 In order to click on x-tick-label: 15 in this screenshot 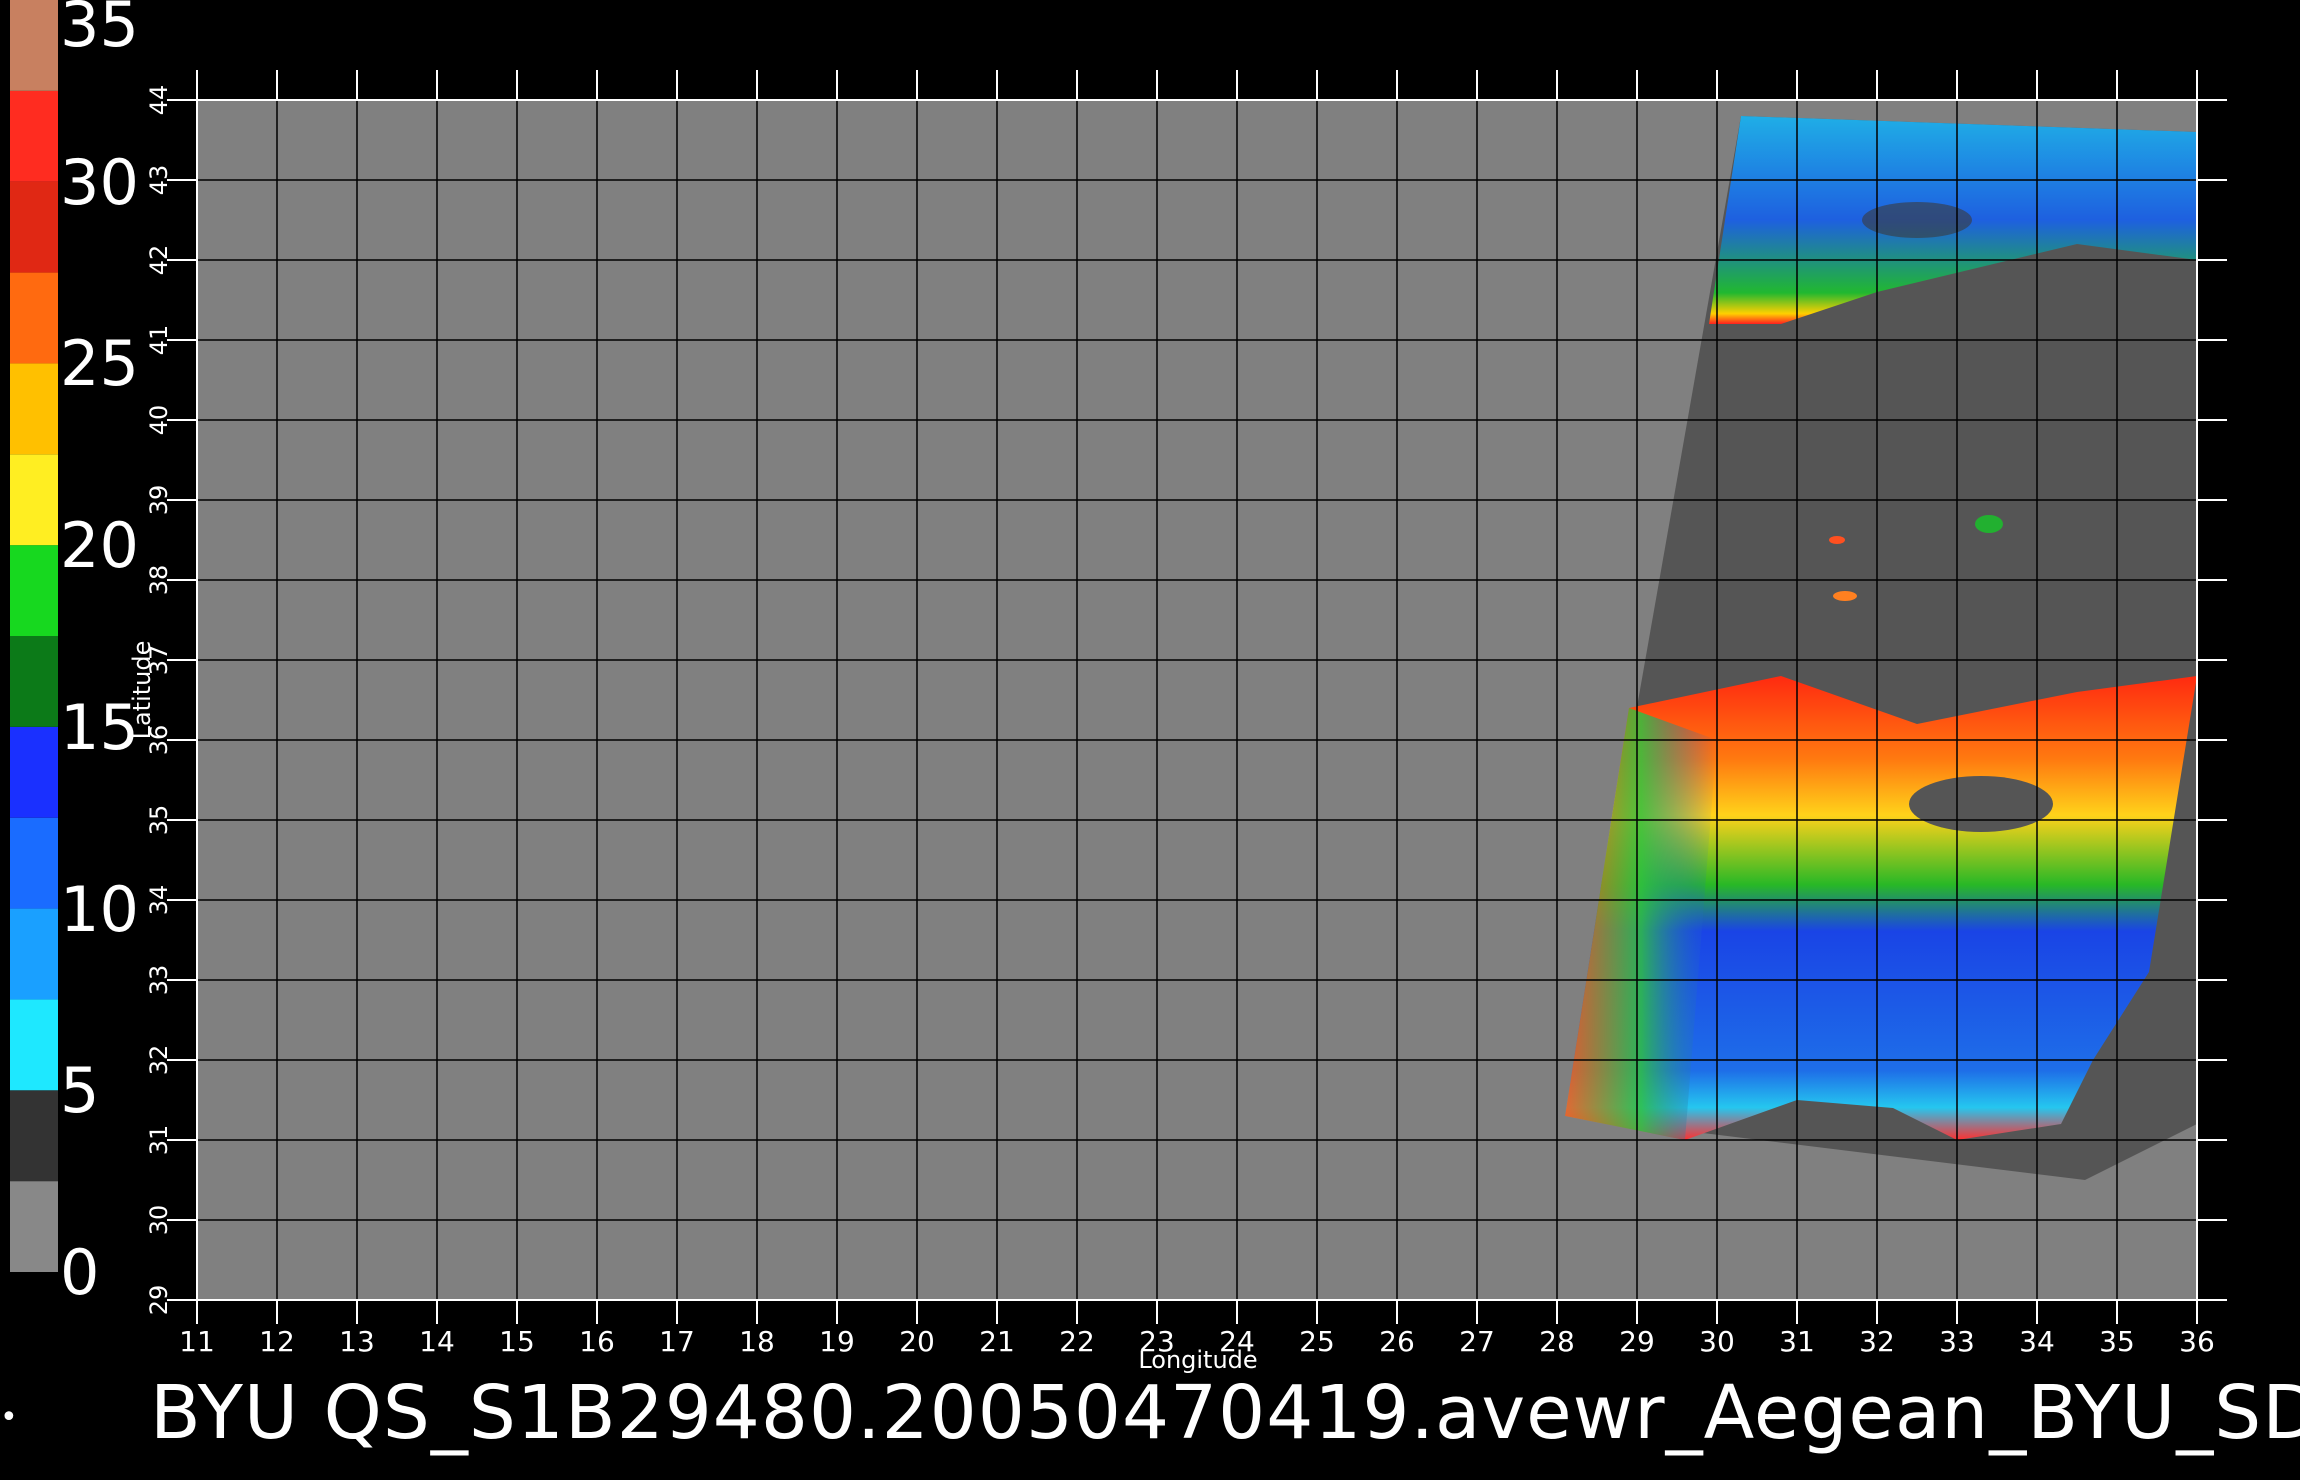, I will do `click(517, 1341)`.